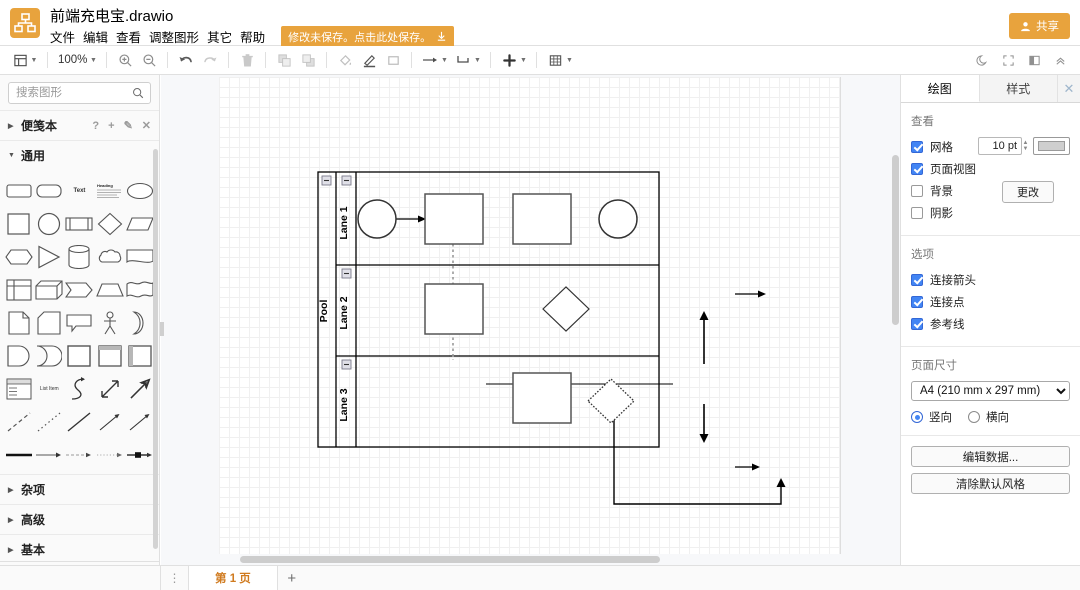  What do you see at coordinates (49, 455) in the screenshot?
I see `shape-directional-connector` at bounding box center [49, 455].